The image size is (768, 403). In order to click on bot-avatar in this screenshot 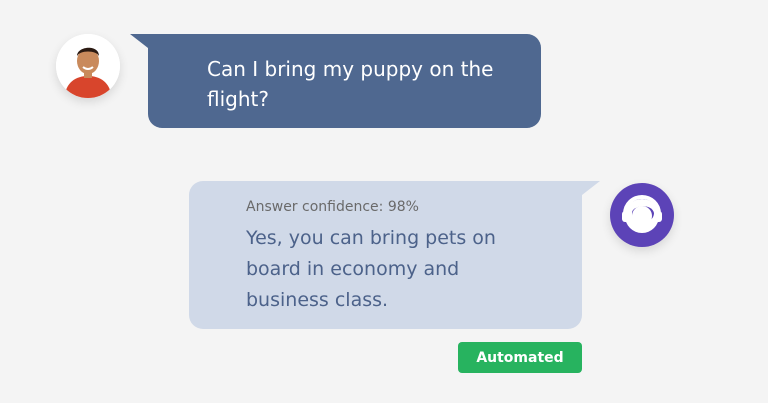, I will do `click(642, 215)`.